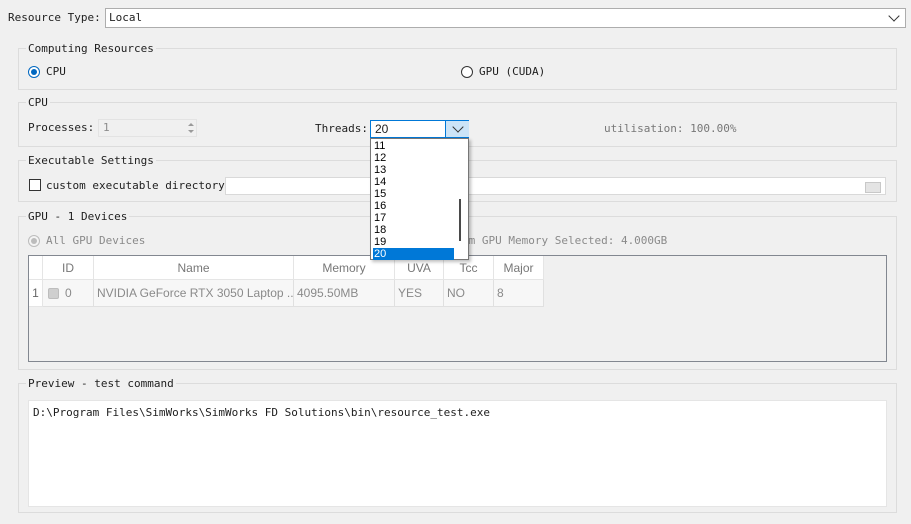 The image size is (911, 524). Describe the element at coordinates (419, 293) in the screenshot. I see `table-cell-uva: YES` at that location.